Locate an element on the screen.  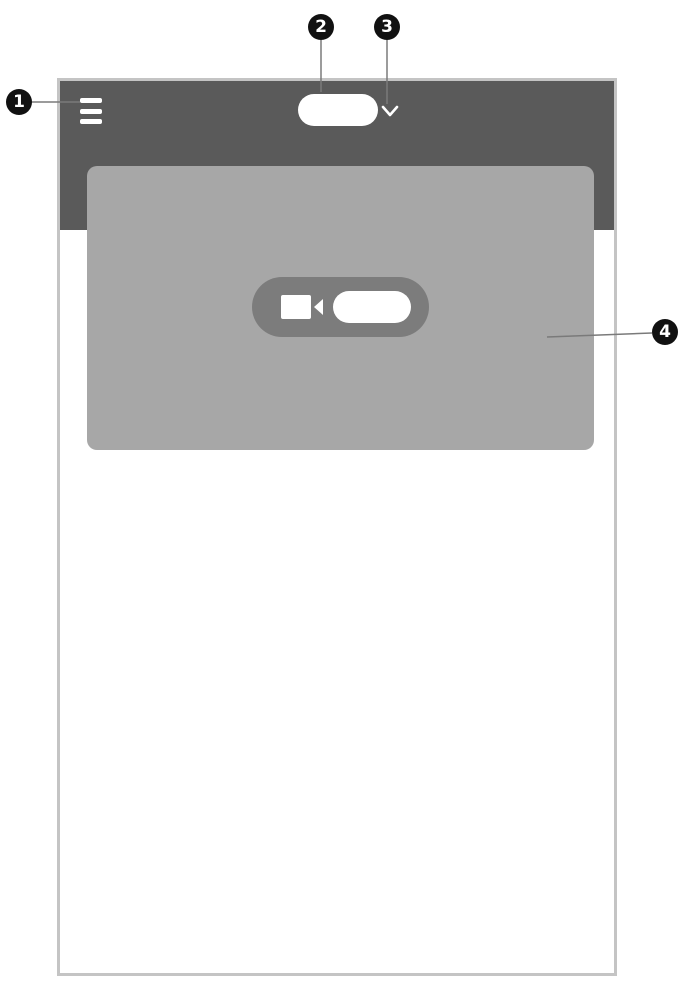
menu-icon is located at coordinates (91, 111).